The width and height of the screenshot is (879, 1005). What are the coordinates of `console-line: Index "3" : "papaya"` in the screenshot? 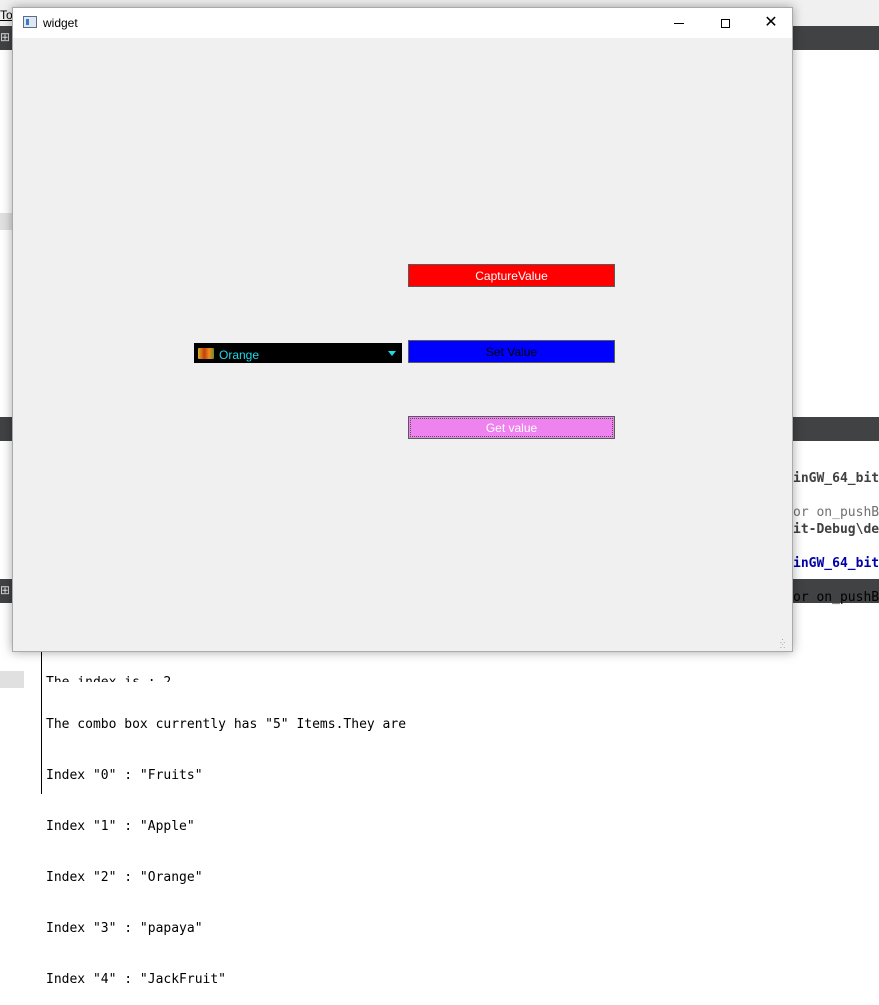 It's located at (124, 928).